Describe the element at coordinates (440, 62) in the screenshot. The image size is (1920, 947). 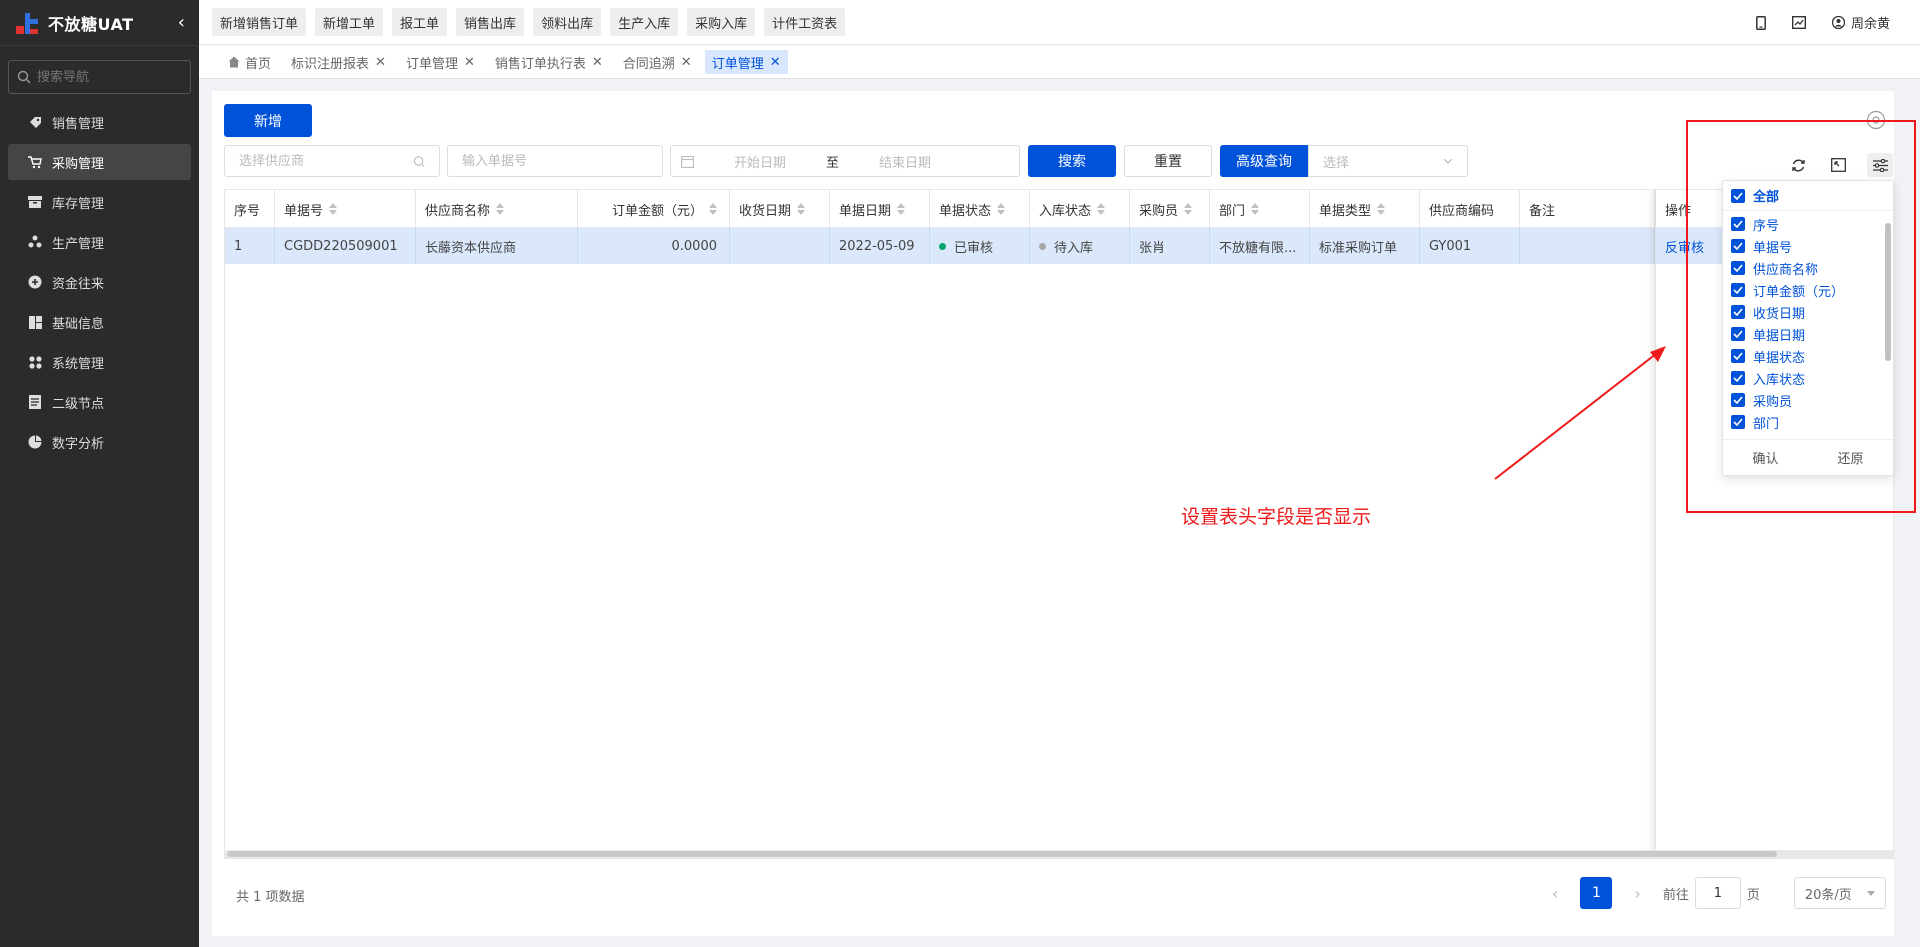
I see `tab-order-management: 订单管理 ✕` at that location.